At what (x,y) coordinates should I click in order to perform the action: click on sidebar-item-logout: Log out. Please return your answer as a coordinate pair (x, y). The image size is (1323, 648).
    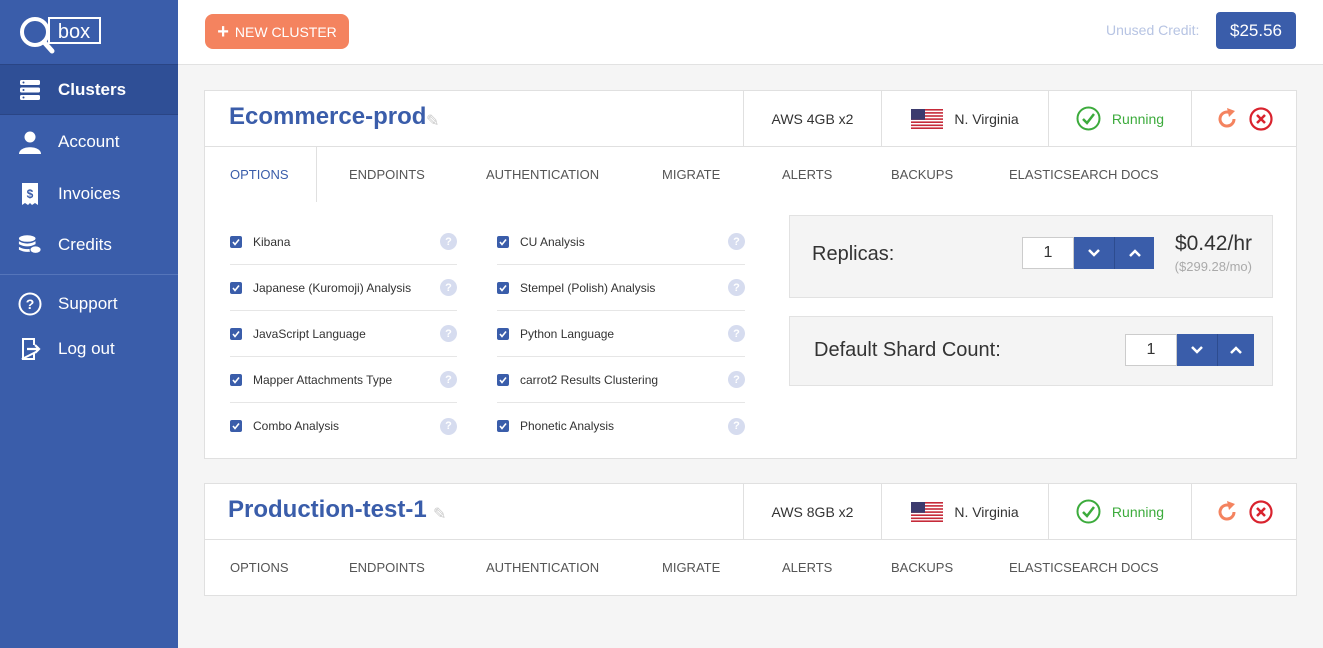
    Looking at the image, I should click on (89, 349).